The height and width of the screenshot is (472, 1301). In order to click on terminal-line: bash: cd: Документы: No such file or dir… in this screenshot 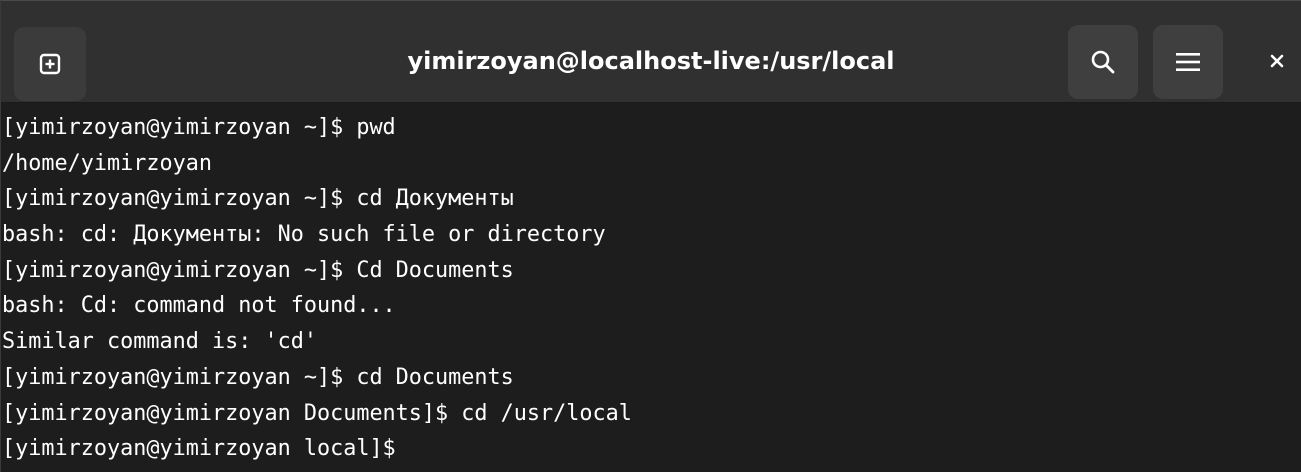, I will do `click(304, 235)`.